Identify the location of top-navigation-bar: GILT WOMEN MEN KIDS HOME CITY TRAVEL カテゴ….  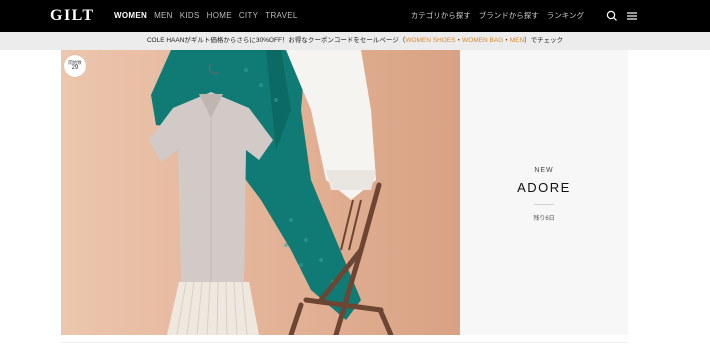
(355, 16).